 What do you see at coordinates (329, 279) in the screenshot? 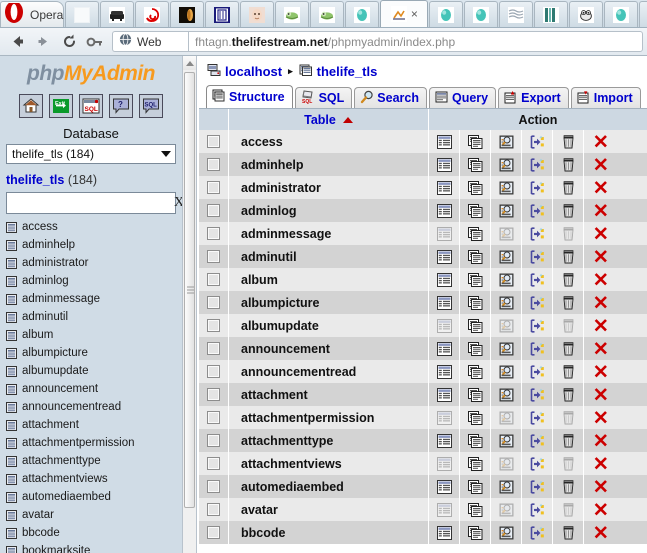
I see `table-name-cell: album` at bounding box center [329, 279].